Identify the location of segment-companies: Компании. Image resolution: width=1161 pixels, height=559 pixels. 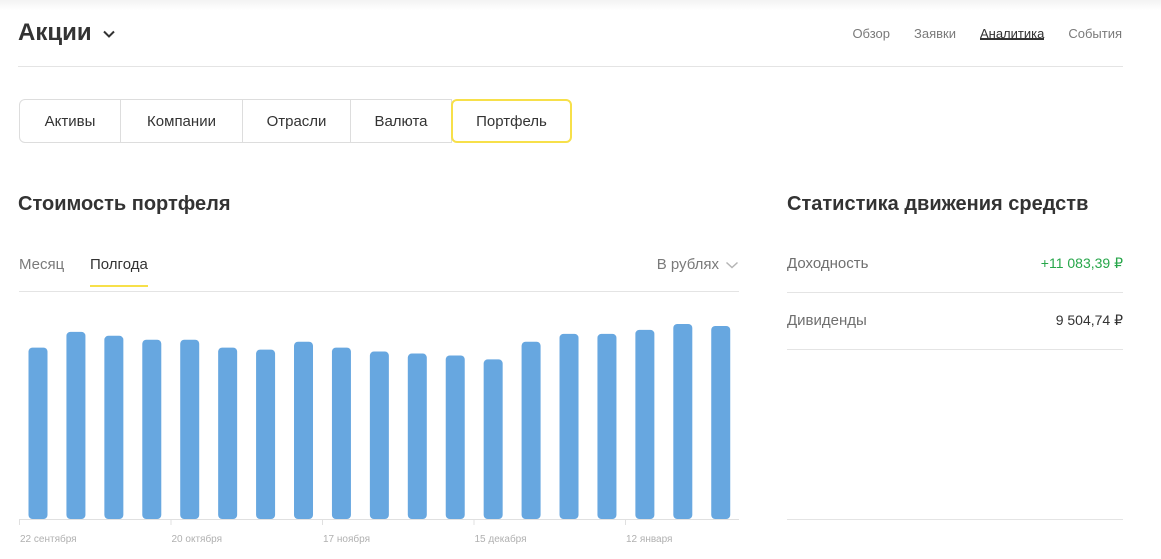
(182, 121).